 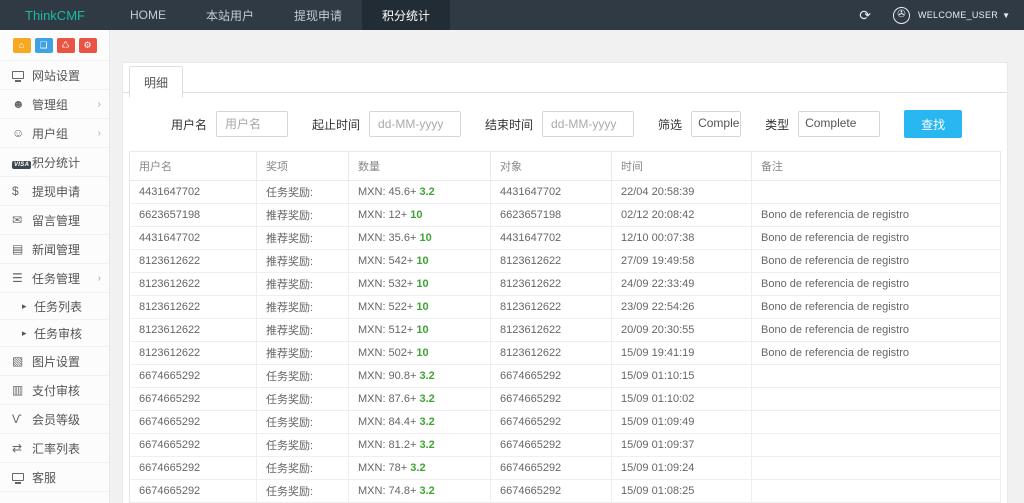 I want to click on sidebar-item-14: 客服, so click(x=54, y=477).